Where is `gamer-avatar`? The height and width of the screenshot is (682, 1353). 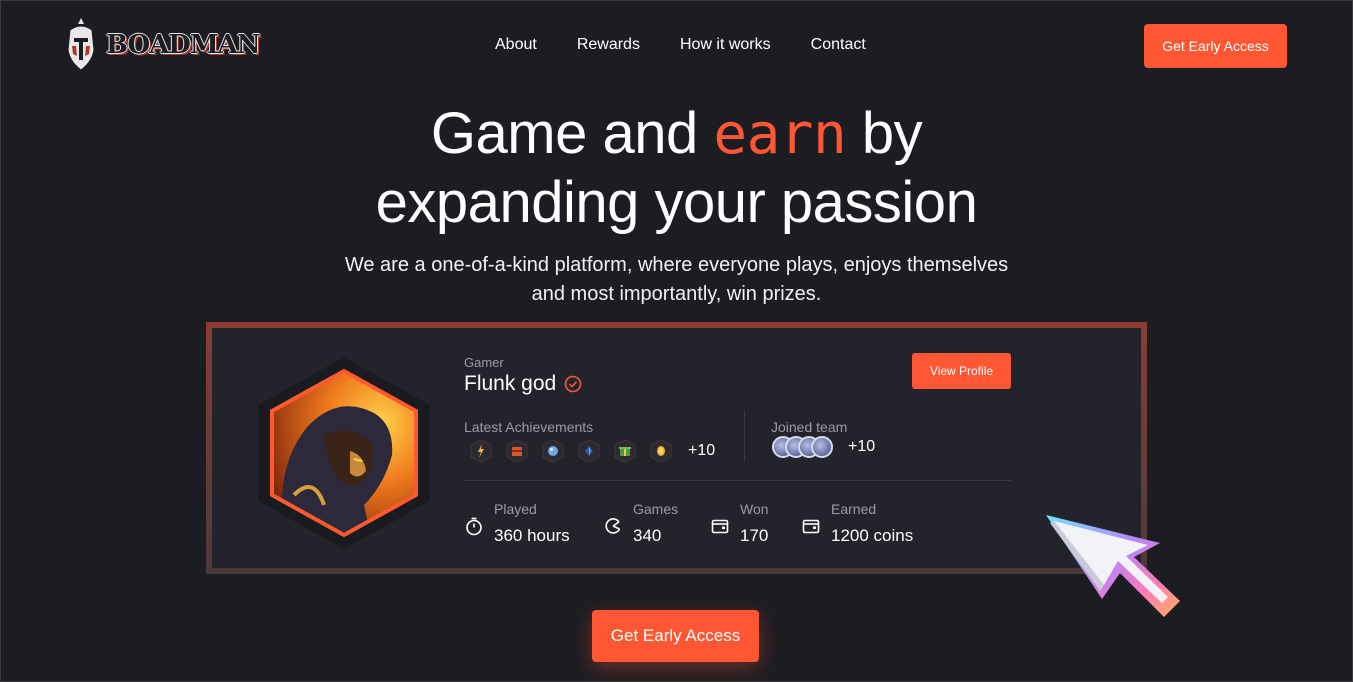 gamer-avatar is located at coordinates (344, 453).